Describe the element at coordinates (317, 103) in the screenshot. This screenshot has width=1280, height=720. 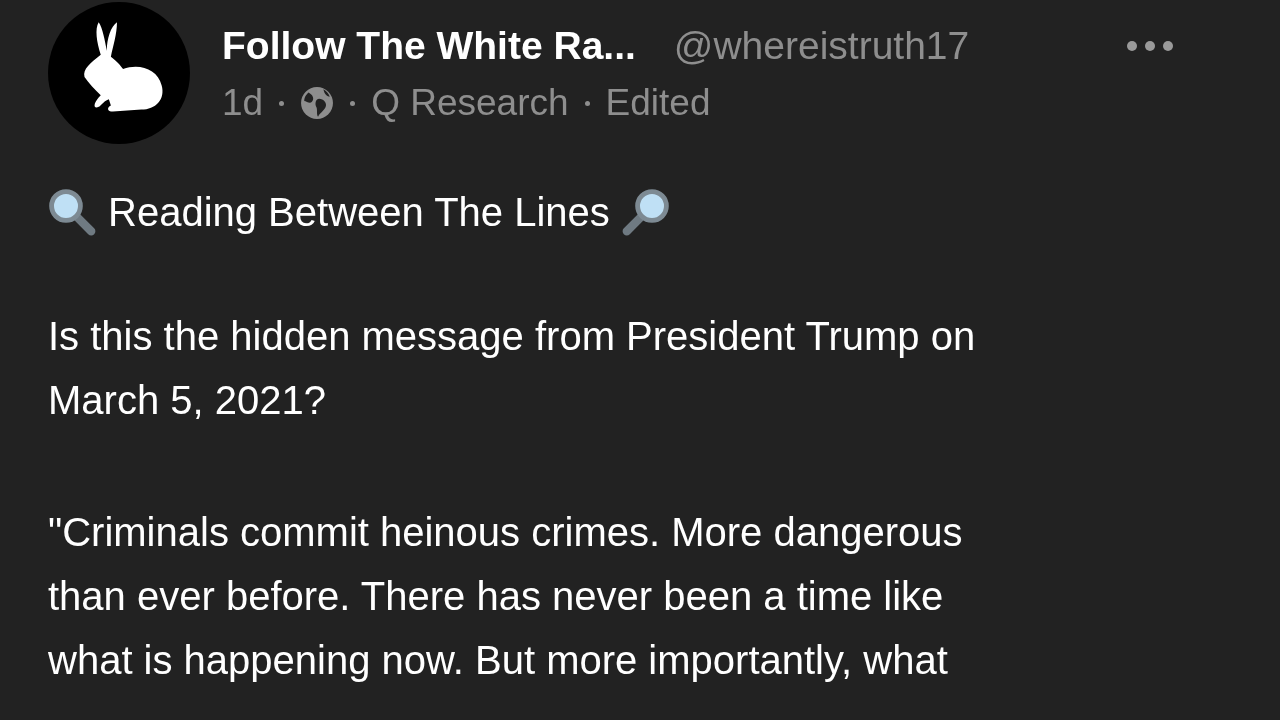
I see `globe-icon` at that location.